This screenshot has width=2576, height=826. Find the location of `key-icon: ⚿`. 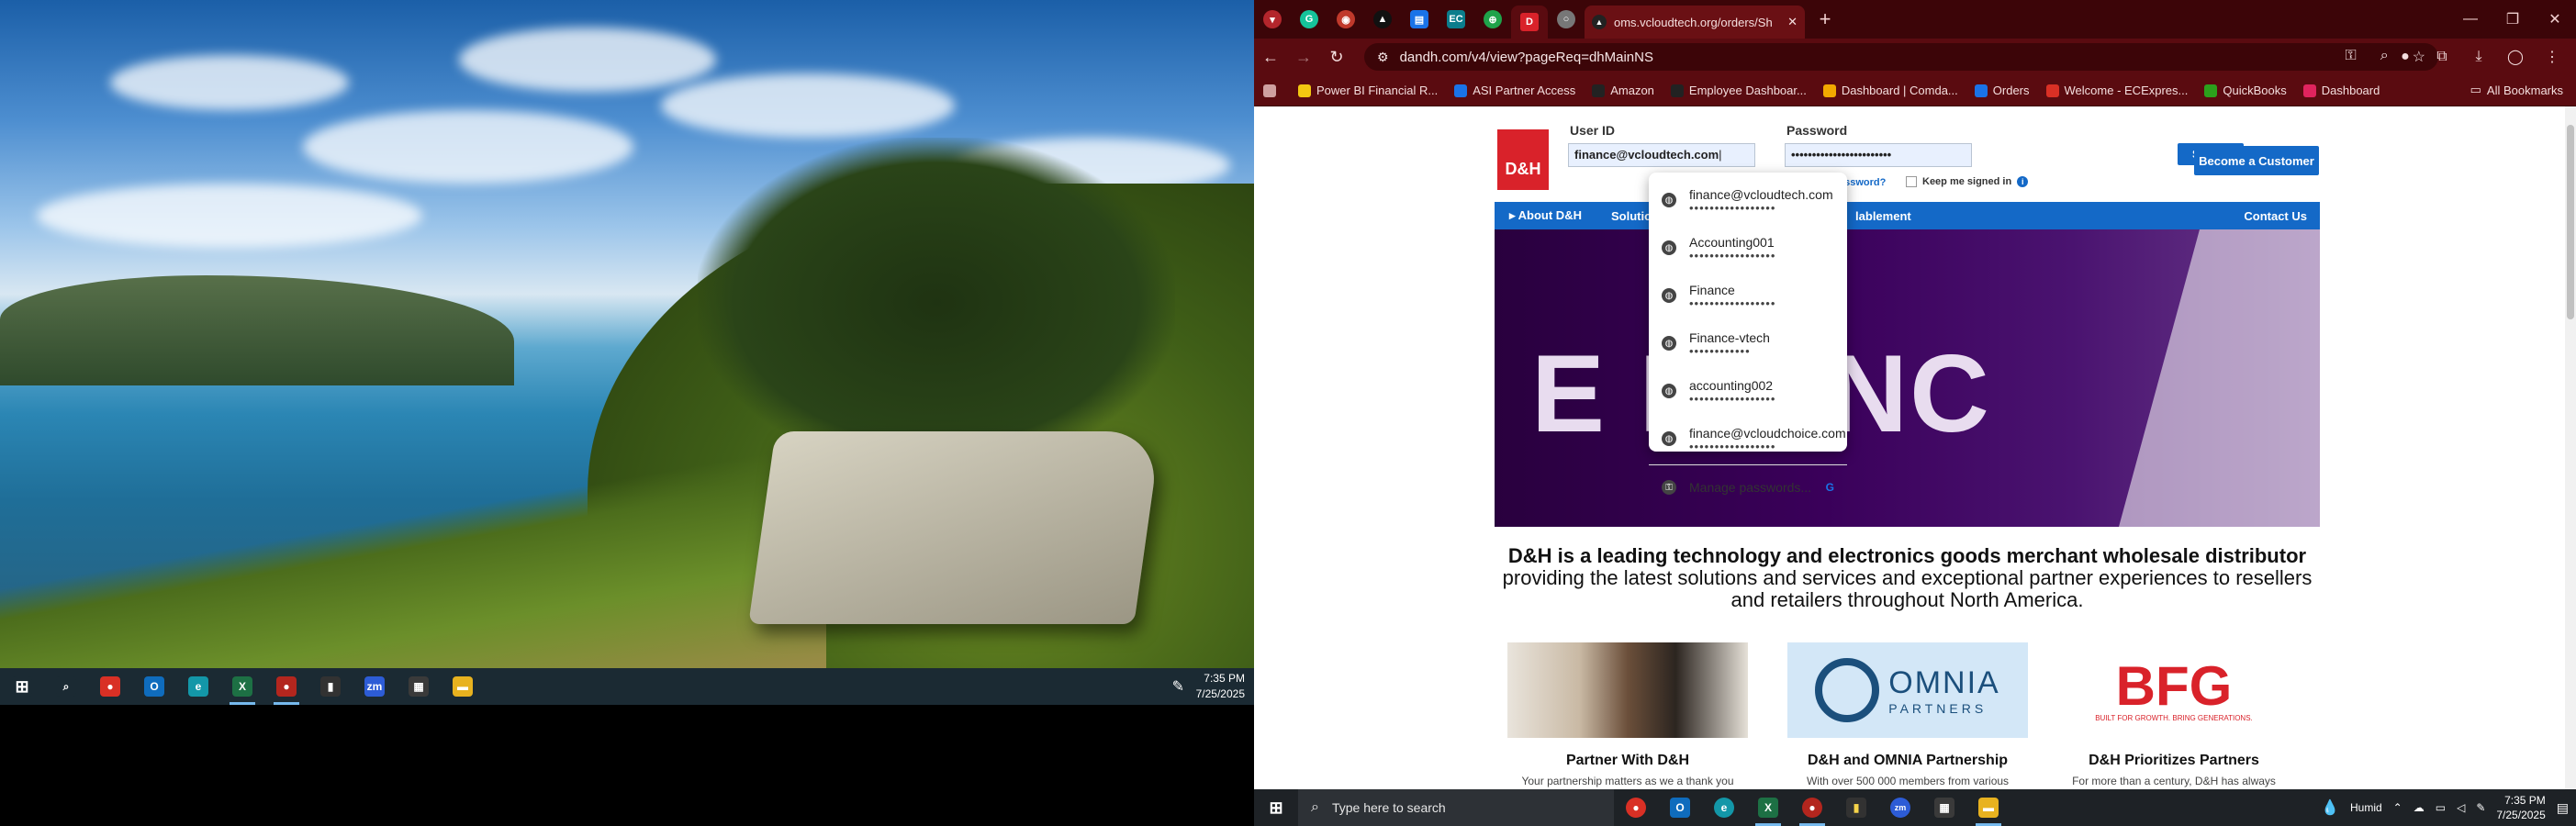

key-icon: ⚿ is located at coordinates (1669, 487).